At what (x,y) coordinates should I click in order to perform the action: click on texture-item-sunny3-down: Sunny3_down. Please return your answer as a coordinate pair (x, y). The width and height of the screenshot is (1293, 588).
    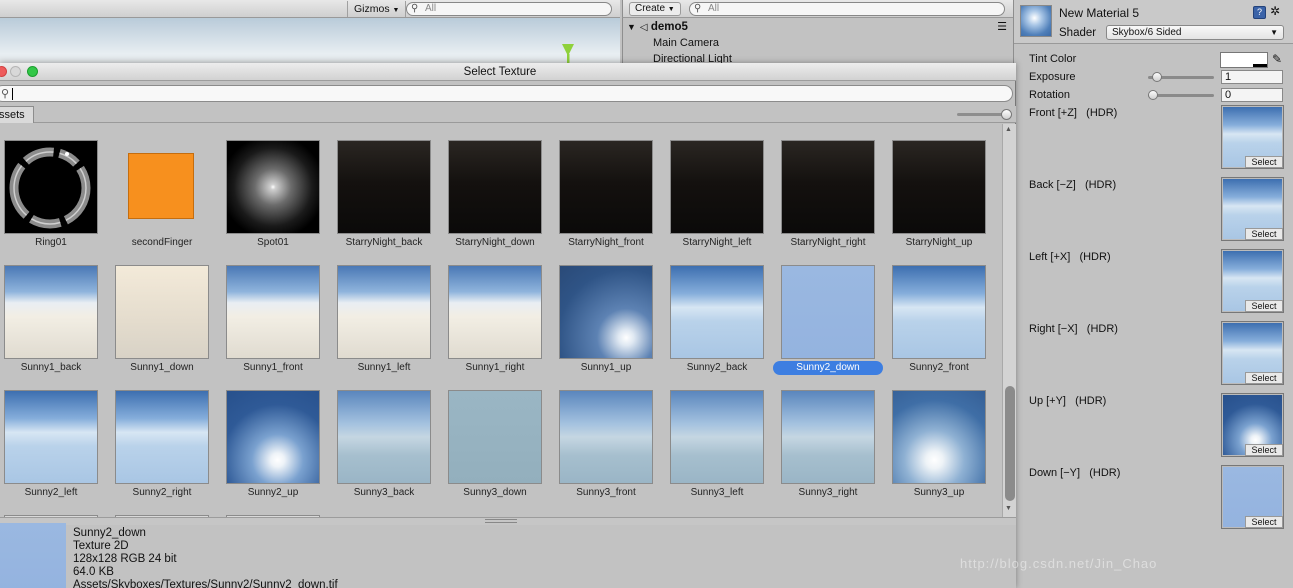
    Looking at the image, I should click on (499, 436).